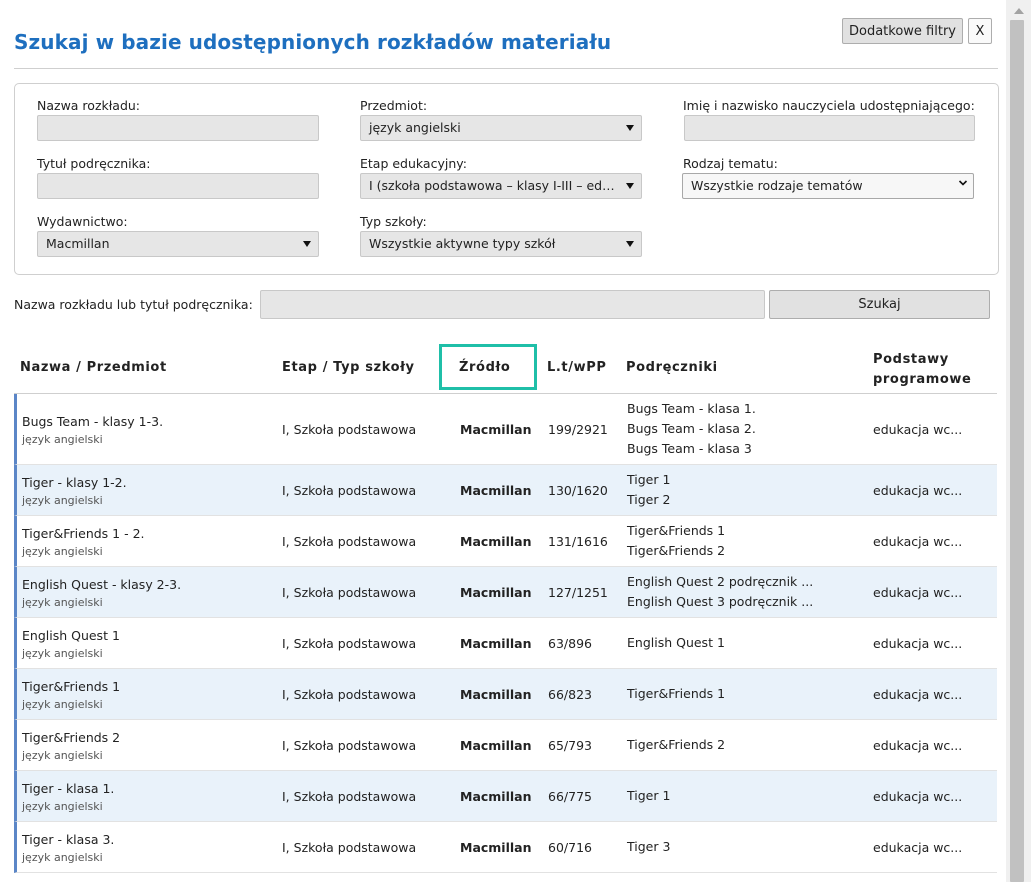 This screenshot has height=882, width=1031. What do you see at coordinates (78, 243) in the screenshot?
I see `publisher-value: Macmillan` at bounding box center [78, 243].